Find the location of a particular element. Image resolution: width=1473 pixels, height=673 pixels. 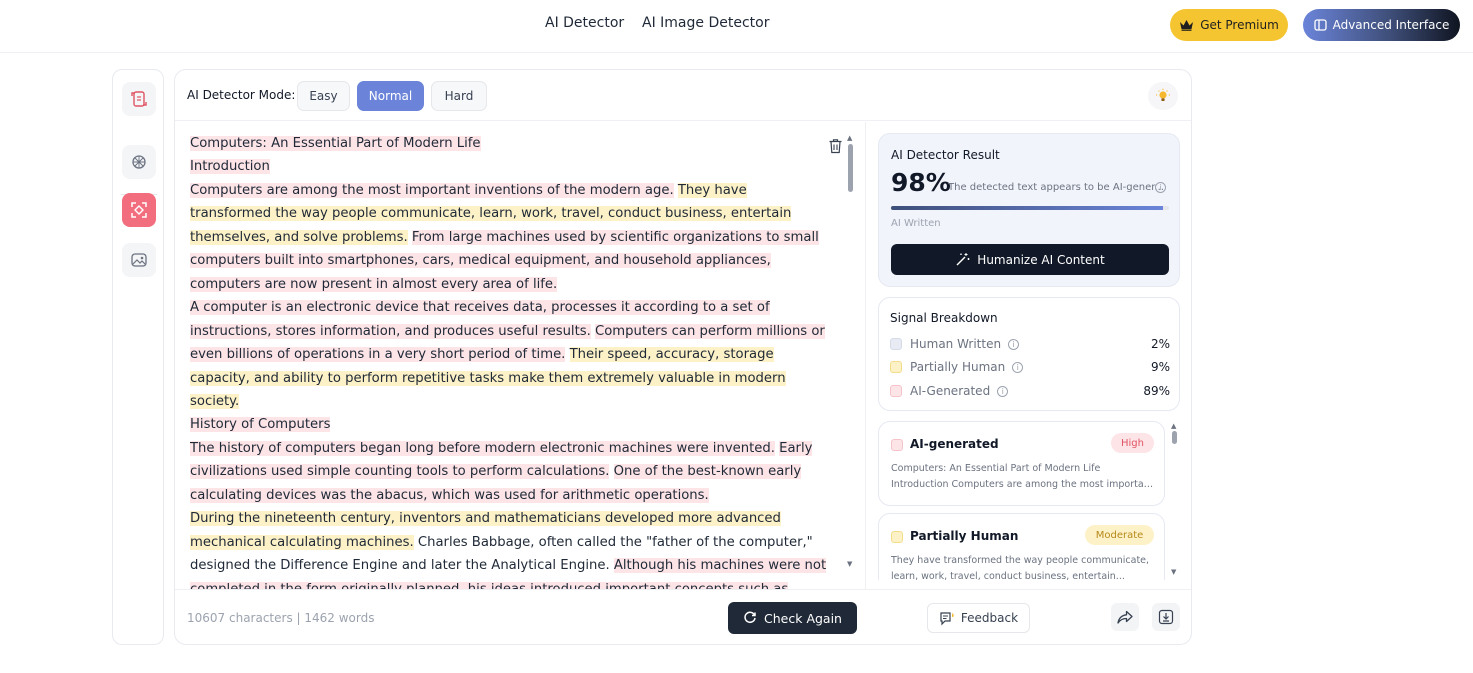

humanize-ai-content-button: Humanize AI Content is located at coordinates (1030, 259).